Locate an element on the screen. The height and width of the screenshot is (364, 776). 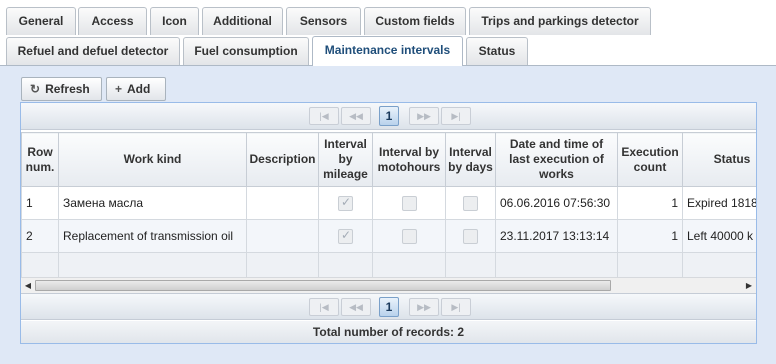
column-header-row-num: Row num. is located at coordinates (40, 159).